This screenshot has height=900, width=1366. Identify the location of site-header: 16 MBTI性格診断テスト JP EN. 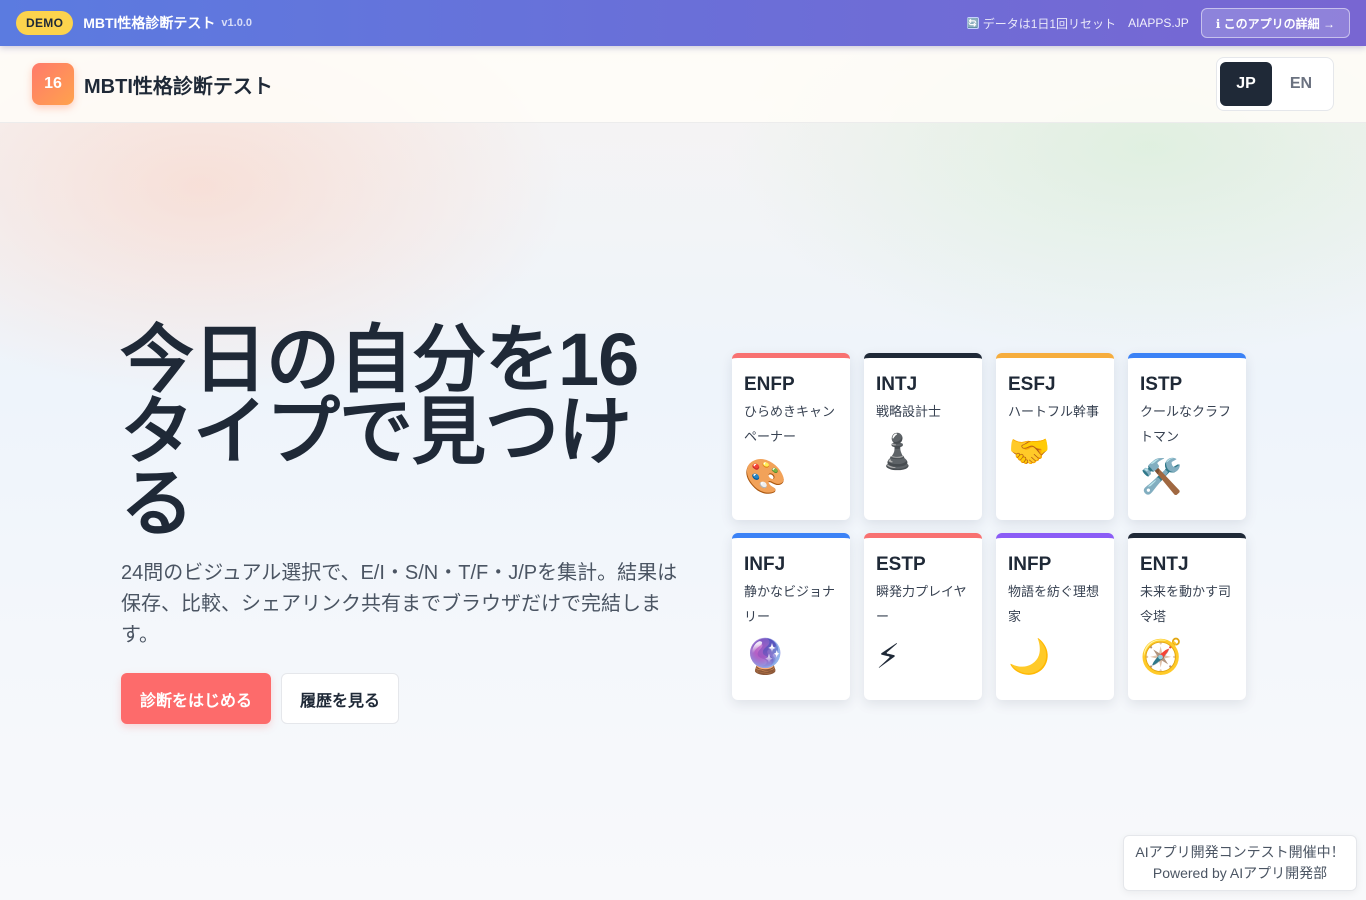
(683, 84).